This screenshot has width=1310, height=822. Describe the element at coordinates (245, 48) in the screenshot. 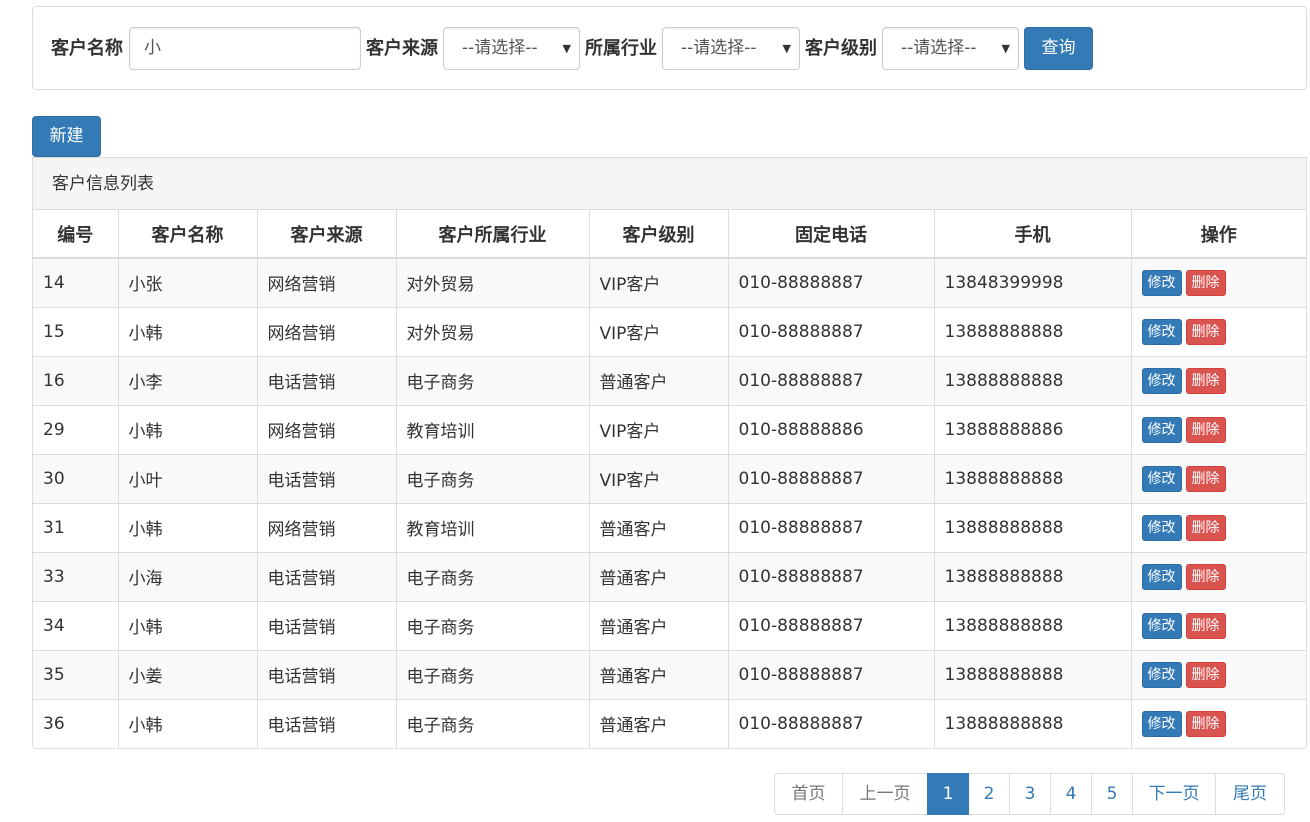

I see `customer-name-input: 小` at that location.